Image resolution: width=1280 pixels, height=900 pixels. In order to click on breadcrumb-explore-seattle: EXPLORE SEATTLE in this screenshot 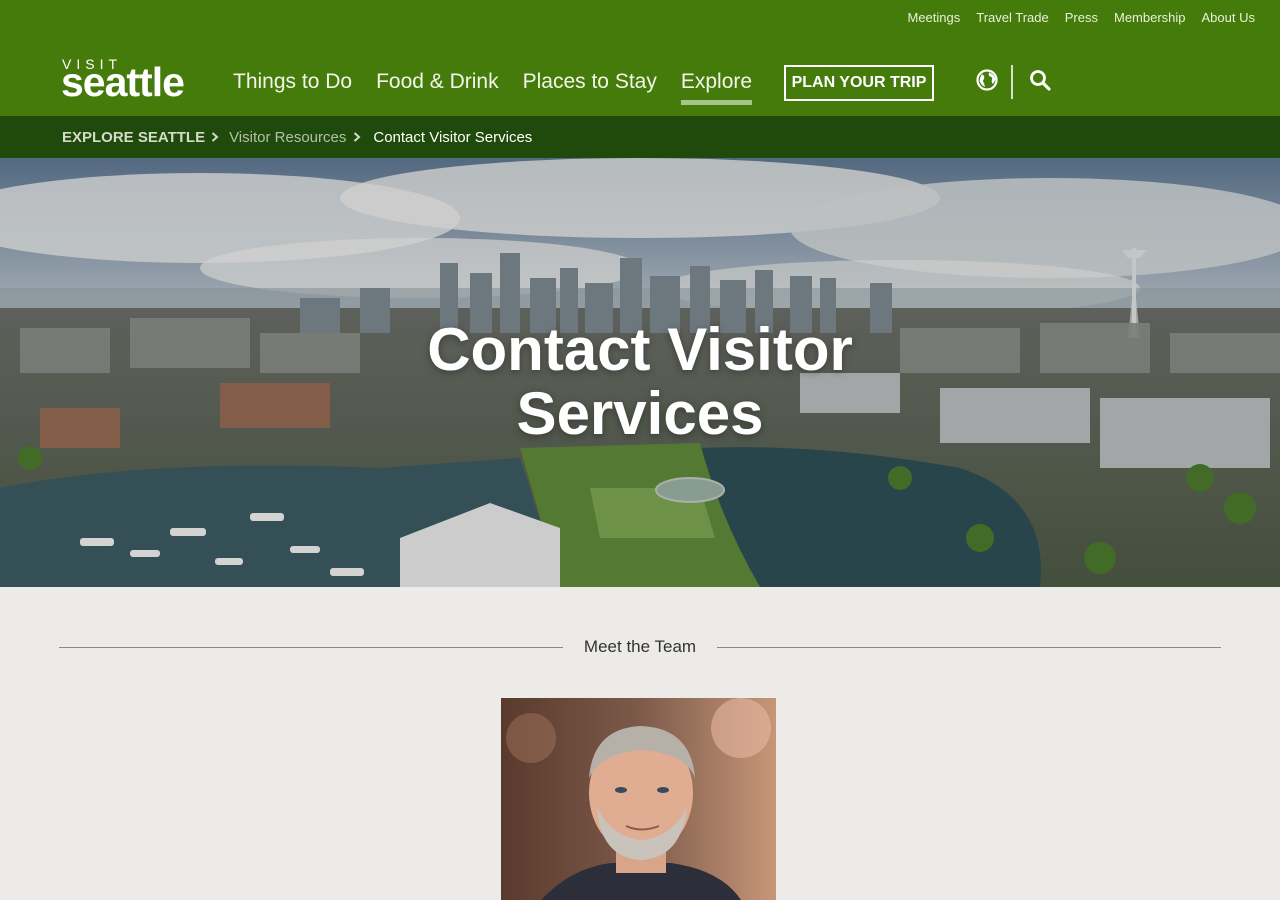, I will do `click(133, 137)`.